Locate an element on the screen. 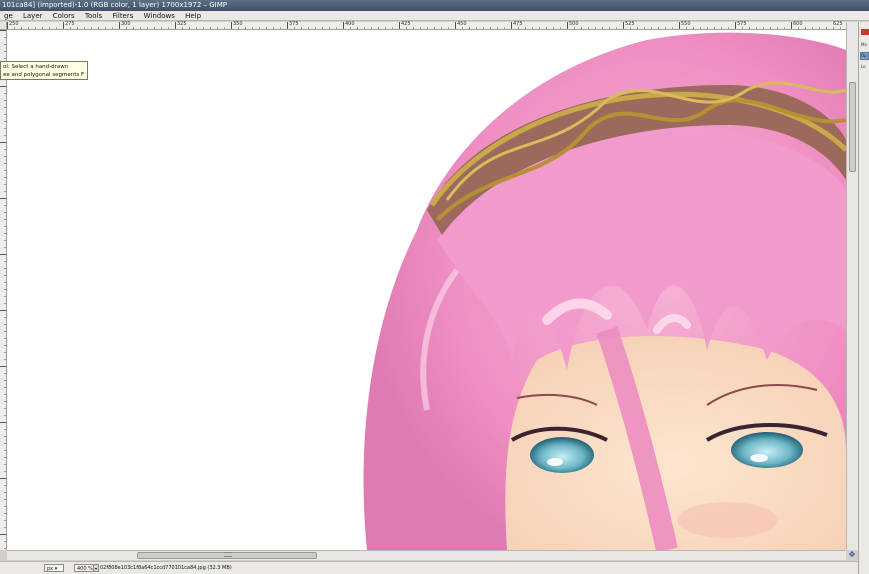  ruler-tick: 375 is located at coordinates (294, 24).